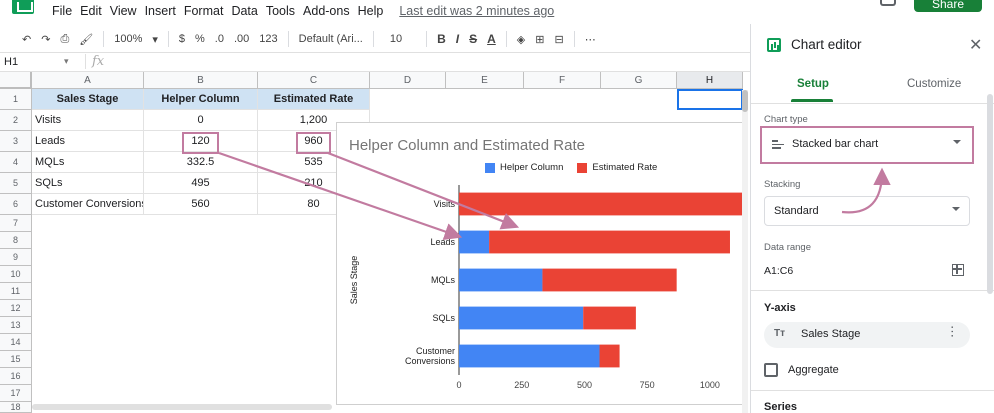 The image size is (994, 413). I want to click on row-header: 1, so click(16, 99).